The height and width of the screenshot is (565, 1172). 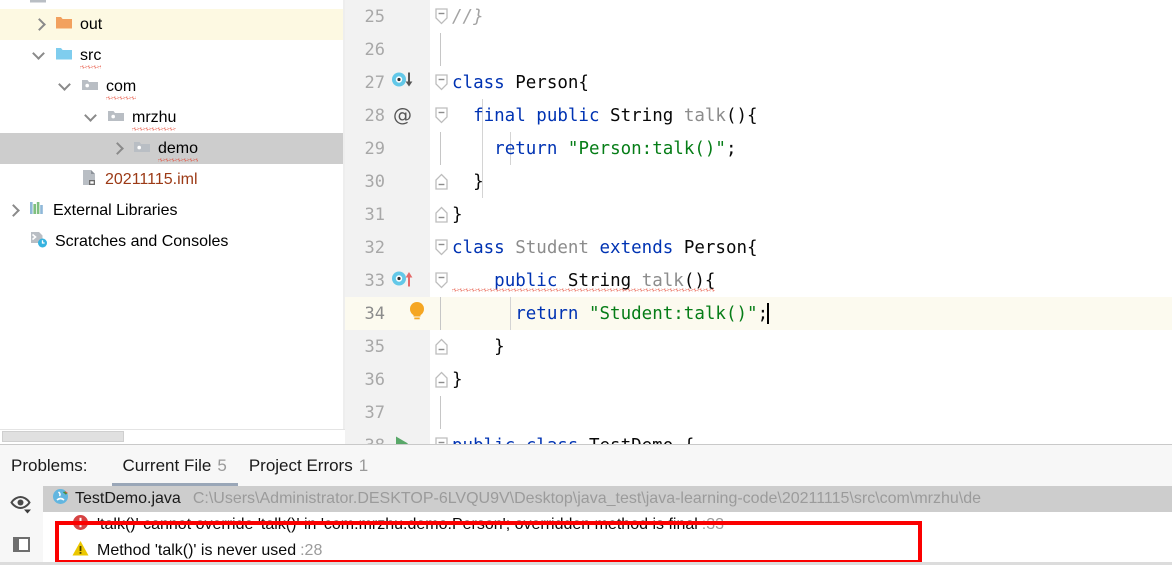 What do you see at coordinates (440, 412) in the screenshot?
I see `fold-guide-line` at bounding box center [440, 412].